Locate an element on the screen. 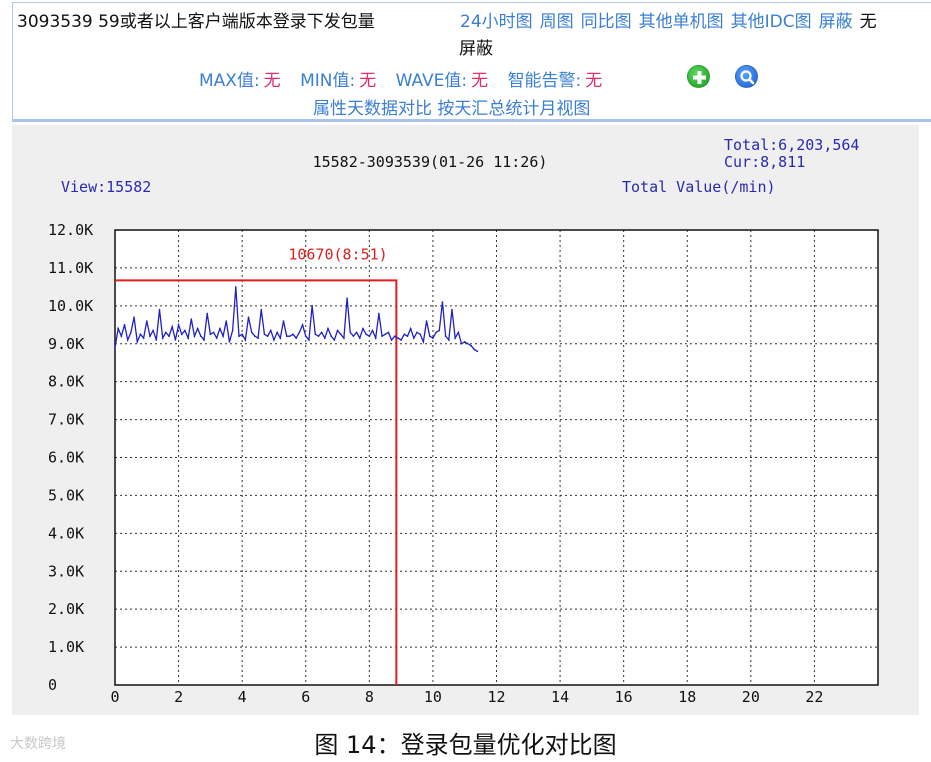 This screenshot has width=931, height=762. x-tick-label: 16 is located at coordinates (624, 697).